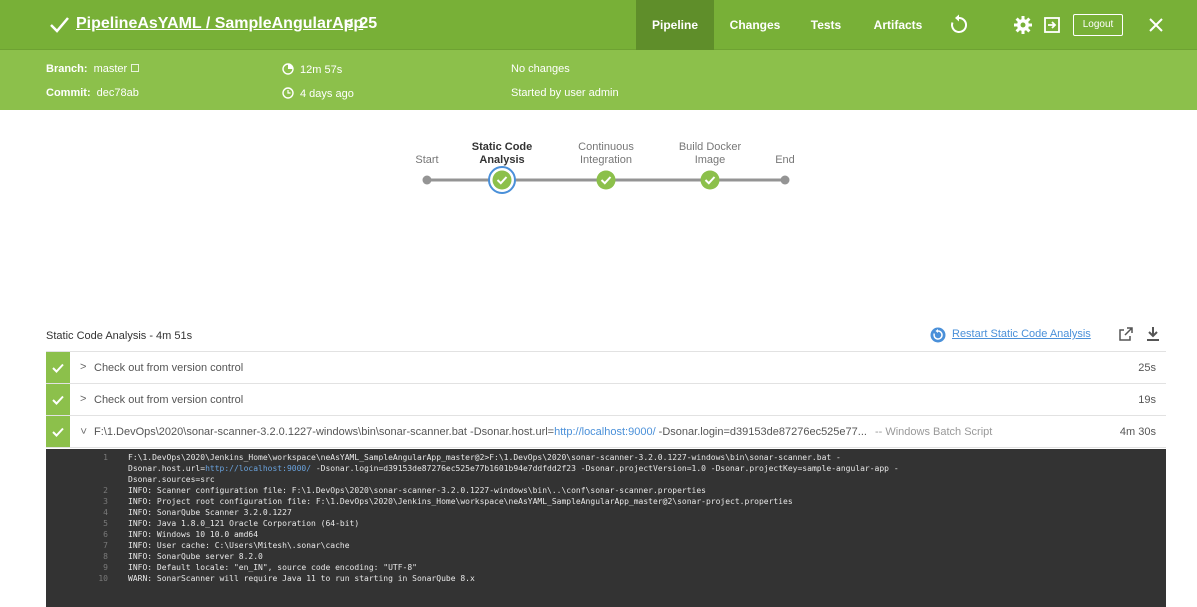 Image resolution: width=1197 pixels, height=607 pixels. What do you see at coordinates (606, 154) in the screenshot?
I see `stage-label-continuous-integration: Continuous Integration` at bounding box center [606, 154].